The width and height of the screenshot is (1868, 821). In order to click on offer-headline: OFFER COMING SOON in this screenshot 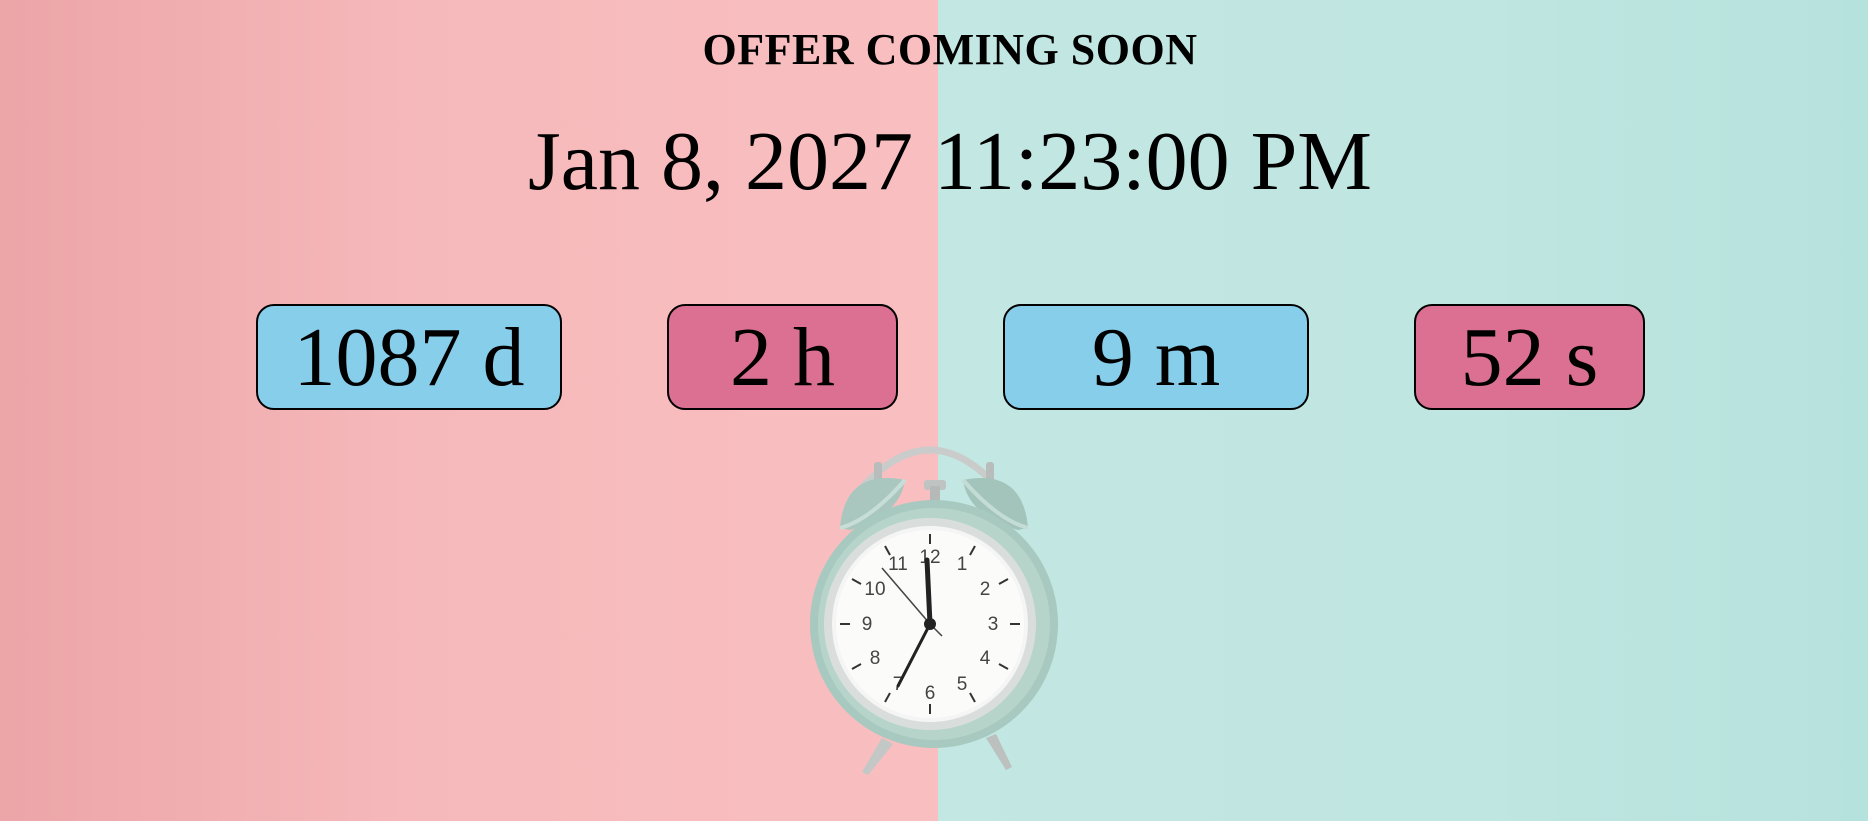, I will do `click(950, 49)`.